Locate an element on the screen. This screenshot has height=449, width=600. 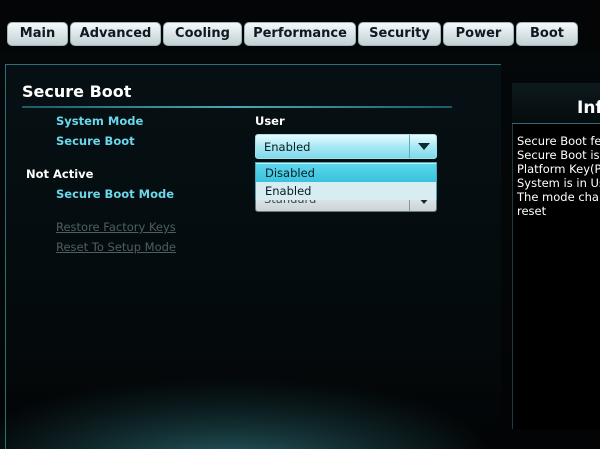
info-text-line: Secure Boot is E is located at coordinates (558, 155).